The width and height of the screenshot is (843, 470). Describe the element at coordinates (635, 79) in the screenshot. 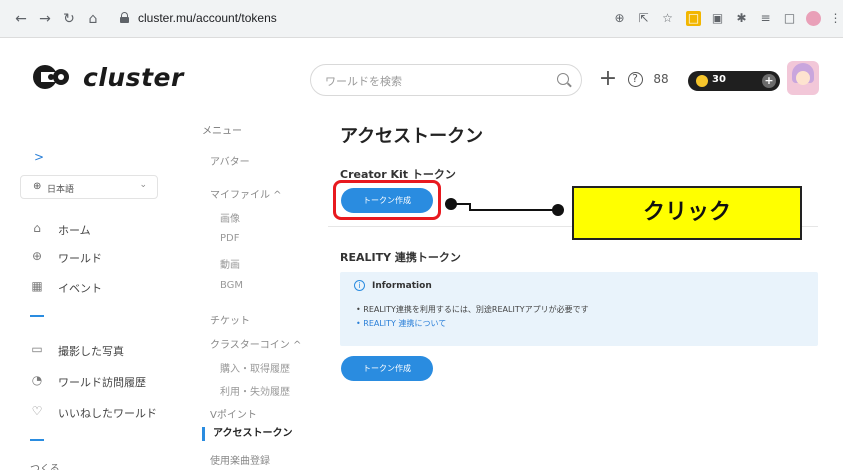

I see `help-icon: ?` at that location.